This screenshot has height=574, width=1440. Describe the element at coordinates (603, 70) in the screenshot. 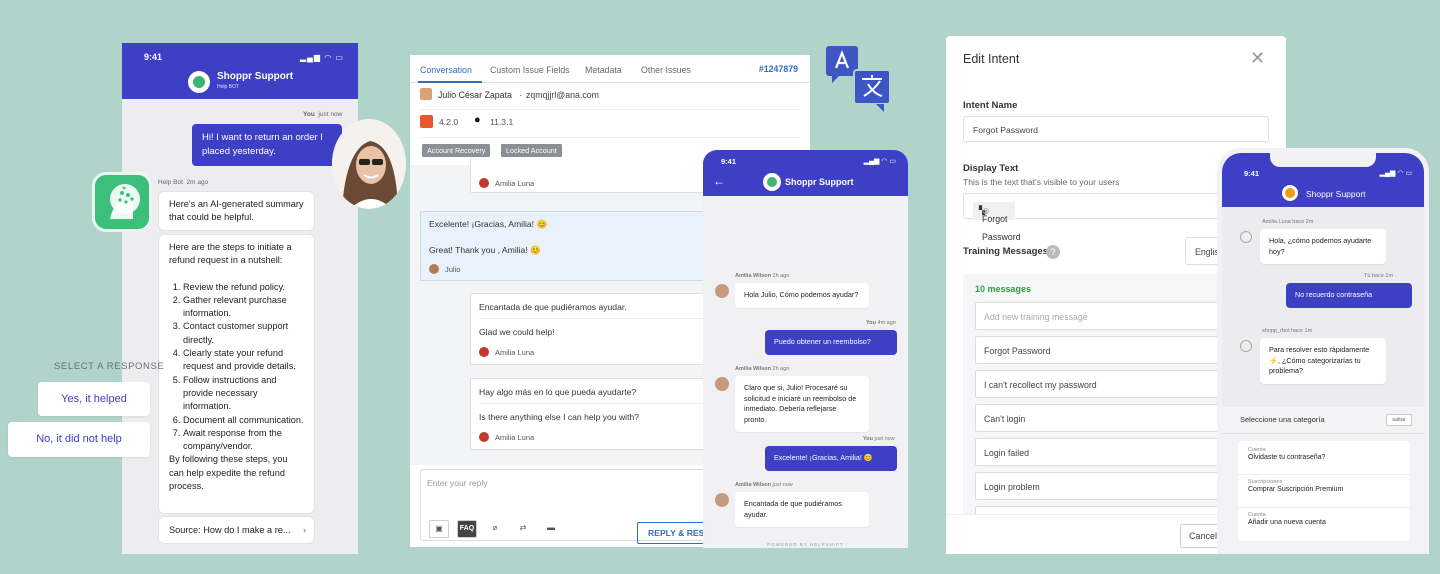

I see `tab-metadata: Metadata` at that location.